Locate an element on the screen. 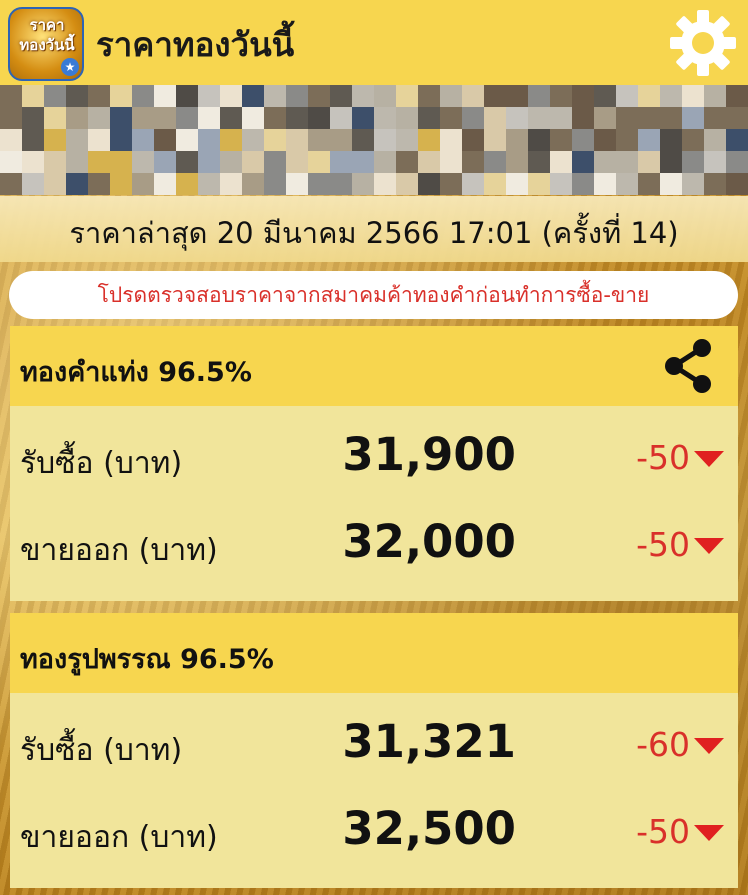 This screenshot has height=895, width=748. card-header: ทองคำแท่ง 96.5% is located at coordinates (374, 366).